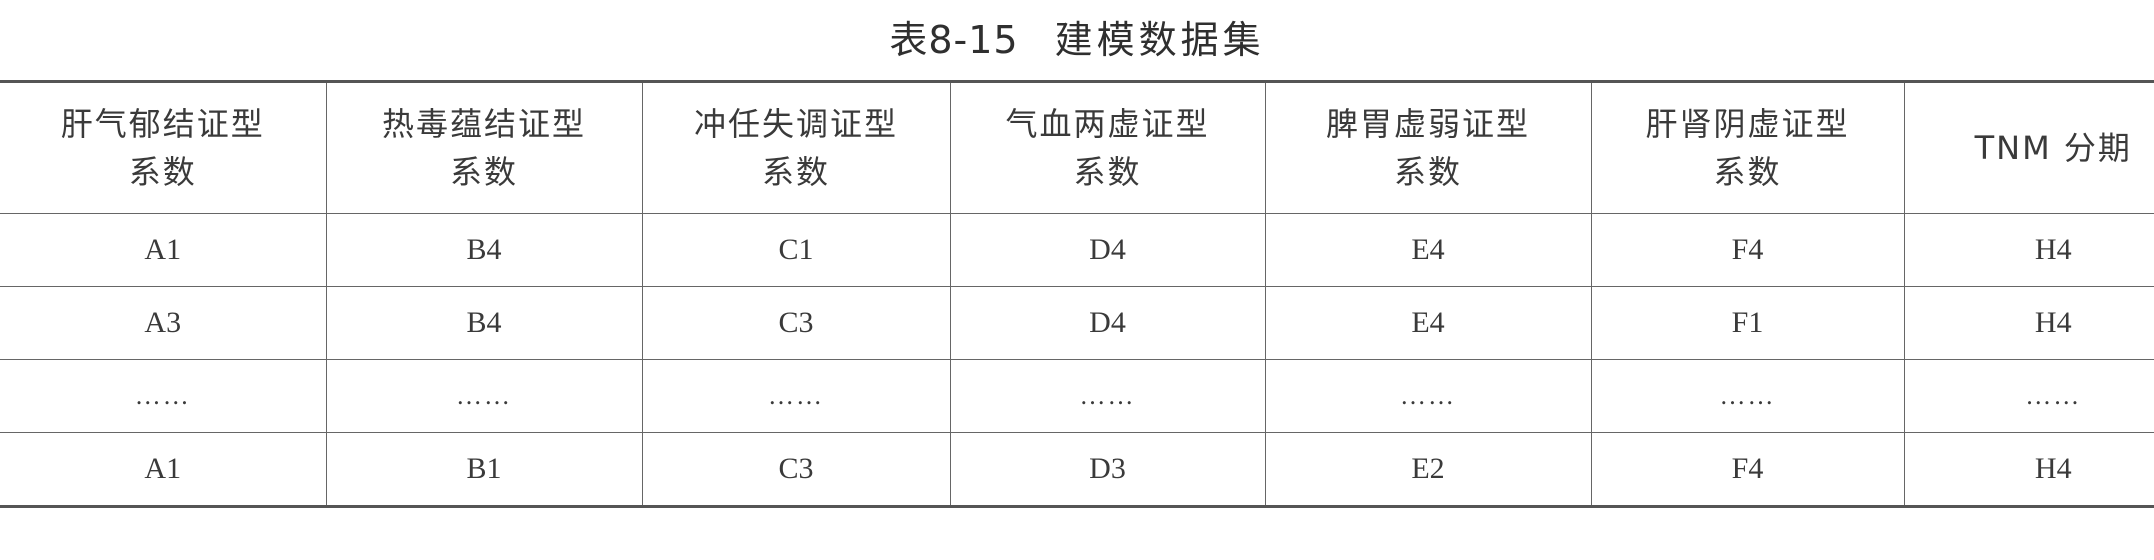  I want to click on table-caption: 表8-15 建模数据集, so click(1077, 36).